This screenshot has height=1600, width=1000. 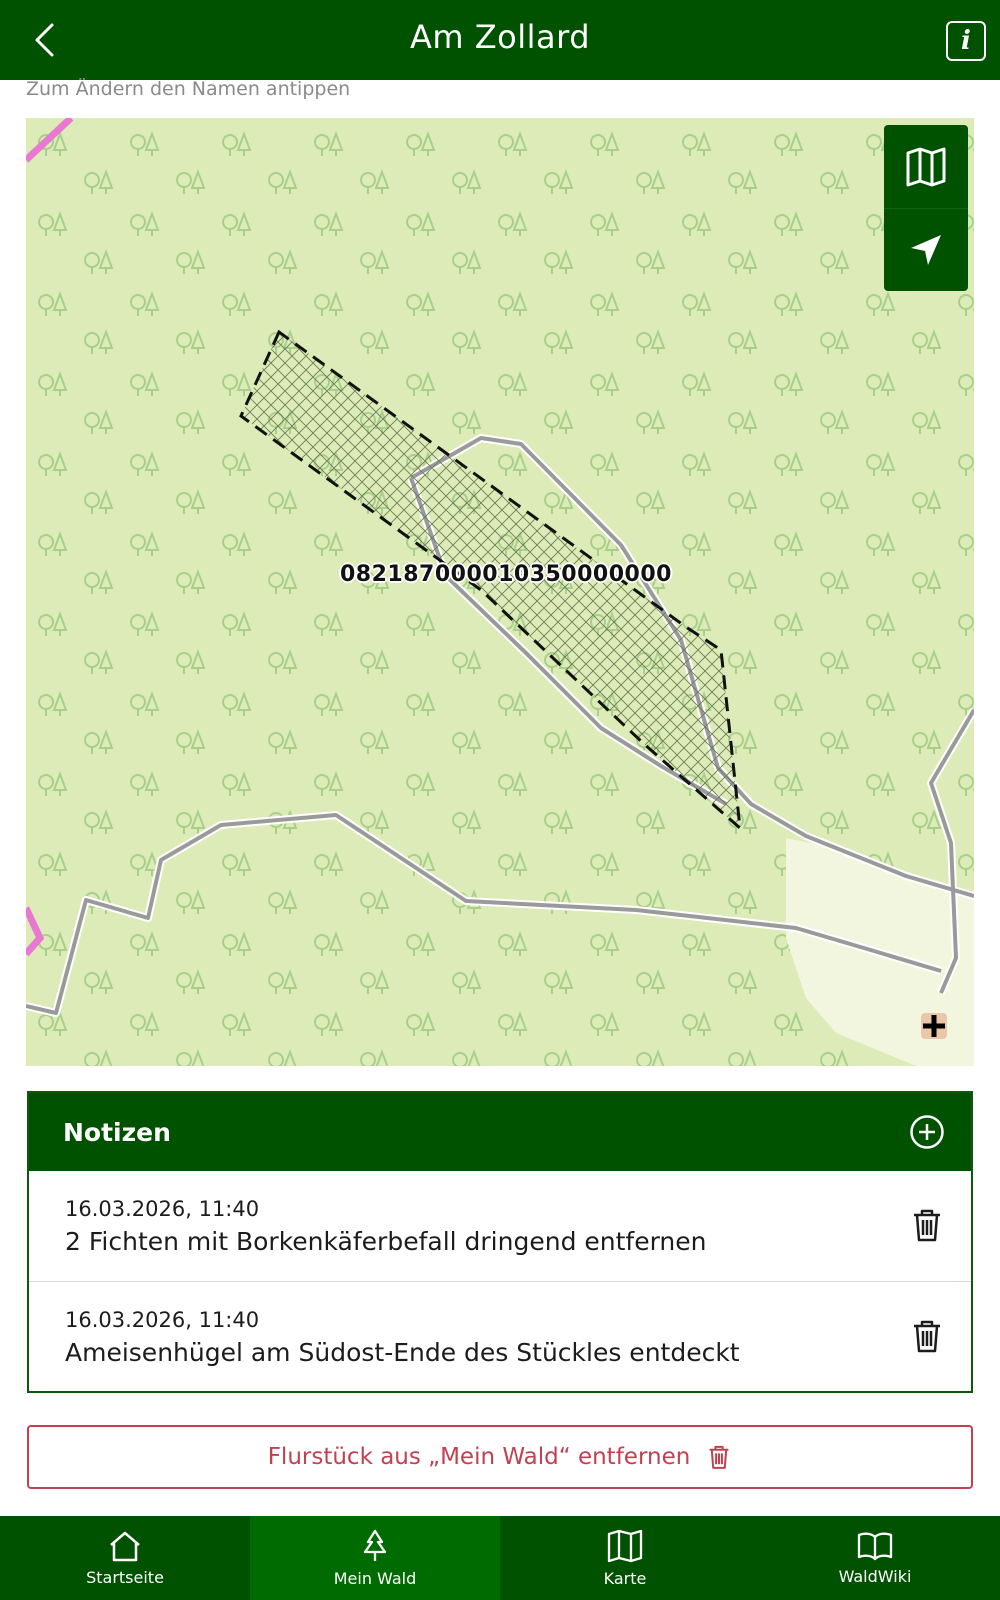 I want to click on nav-tab-karte: Karte, so click(x=625, y=1558).